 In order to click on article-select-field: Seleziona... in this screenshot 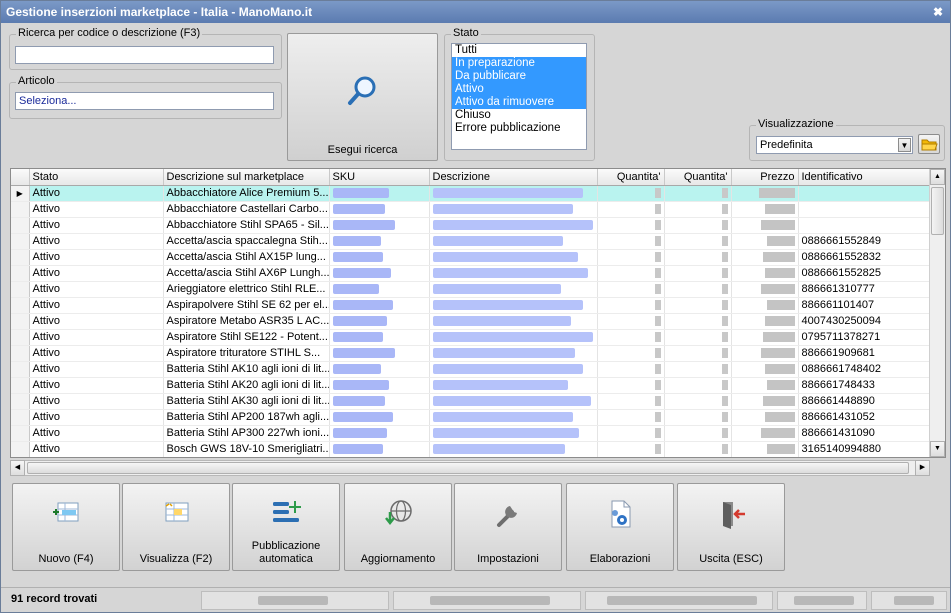, I will do `click(144, 101)`.